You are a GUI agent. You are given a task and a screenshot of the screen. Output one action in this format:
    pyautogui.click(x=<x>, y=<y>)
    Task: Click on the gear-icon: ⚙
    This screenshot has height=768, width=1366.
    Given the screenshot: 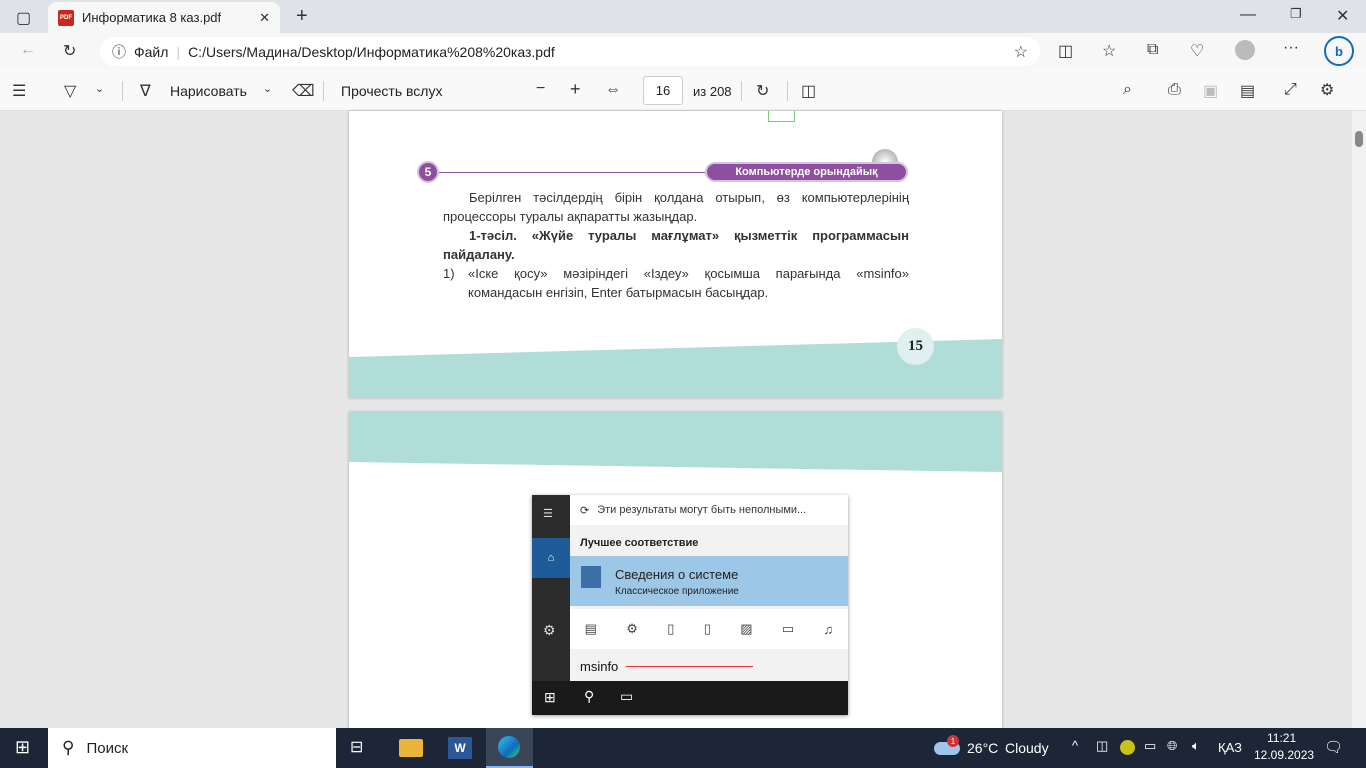 What is the action you would take?
    pyautogui.click(x=549, y=630)
    